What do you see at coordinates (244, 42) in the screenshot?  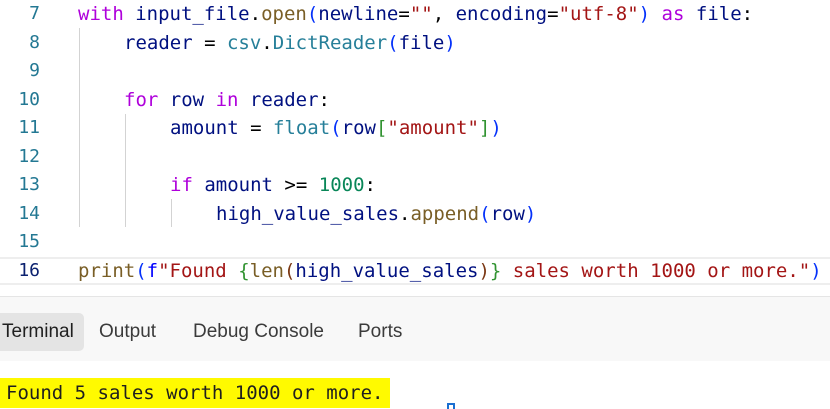 I see `code-token: csv` at bounding box center [244, 42].